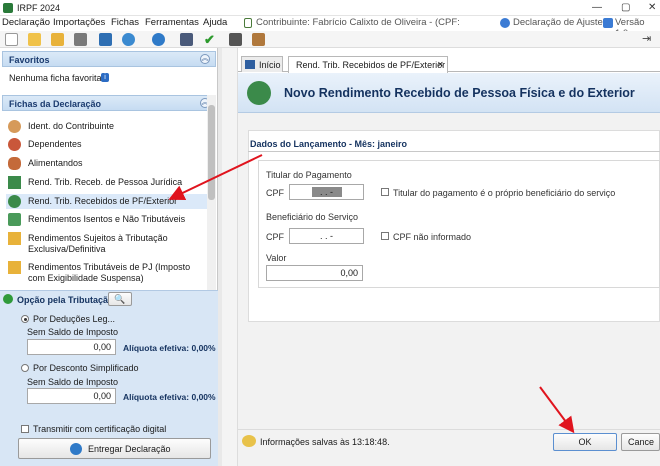  What do you see at coordinates (597, 7) in the screenshot?
I see `minimize-icon: —` at bounding box center [597, 7].